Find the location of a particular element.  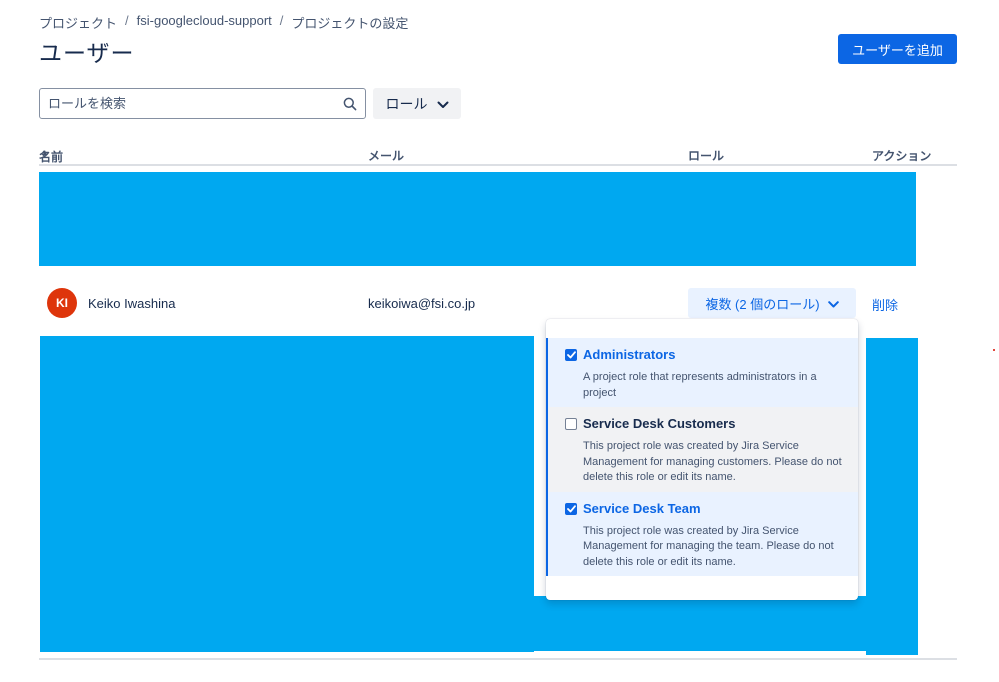

user-role-select: 複数 (2 個のロール) is located at coordinates (772, 303).